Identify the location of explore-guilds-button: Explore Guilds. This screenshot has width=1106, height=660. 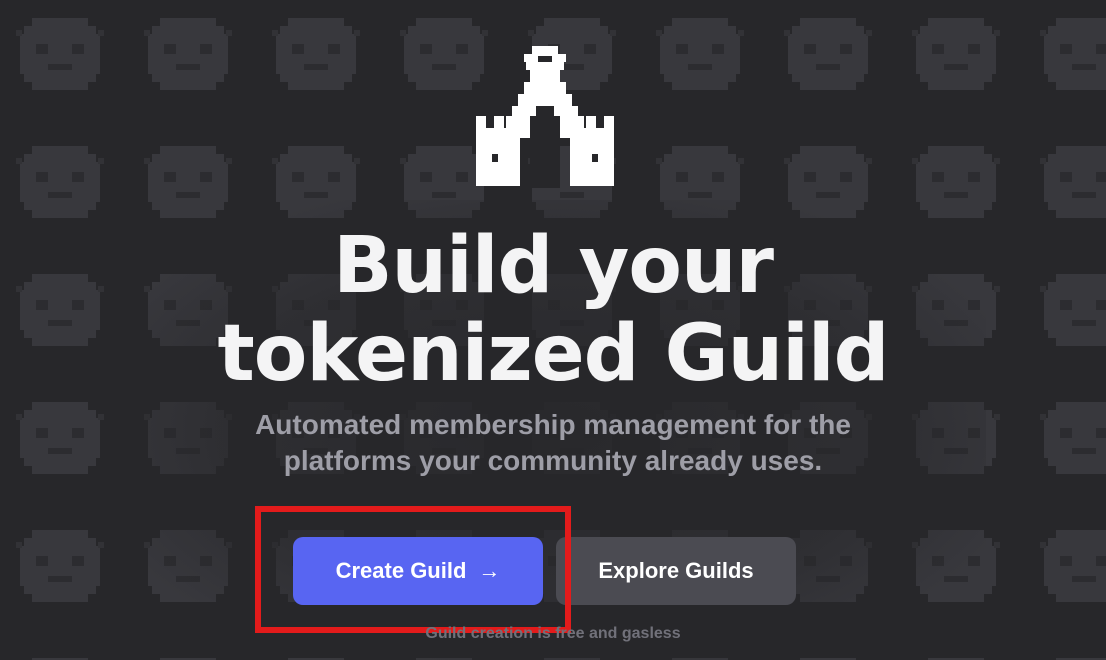
(676, 571).